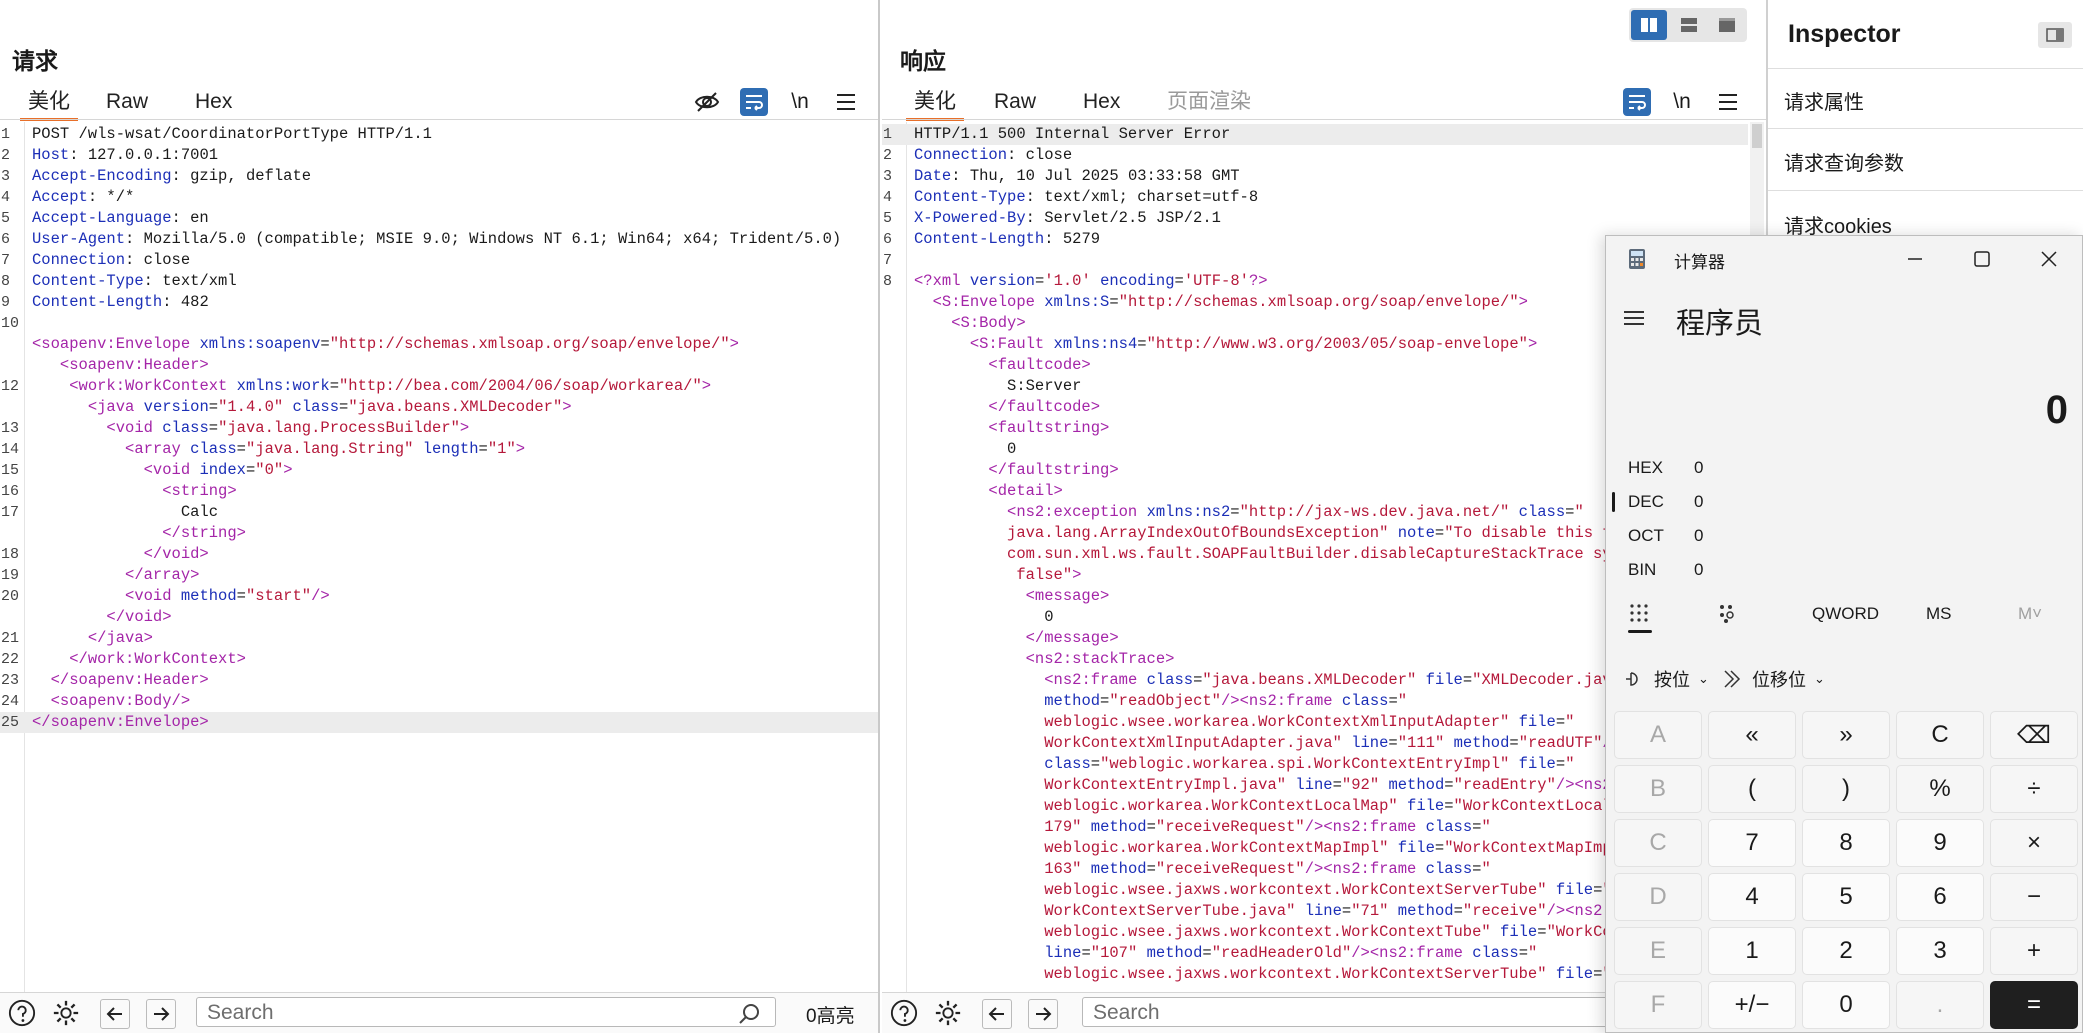 The width and height of the screenshot is (2083, 1033). I want to click on line-number: 17, so click(10, 512).